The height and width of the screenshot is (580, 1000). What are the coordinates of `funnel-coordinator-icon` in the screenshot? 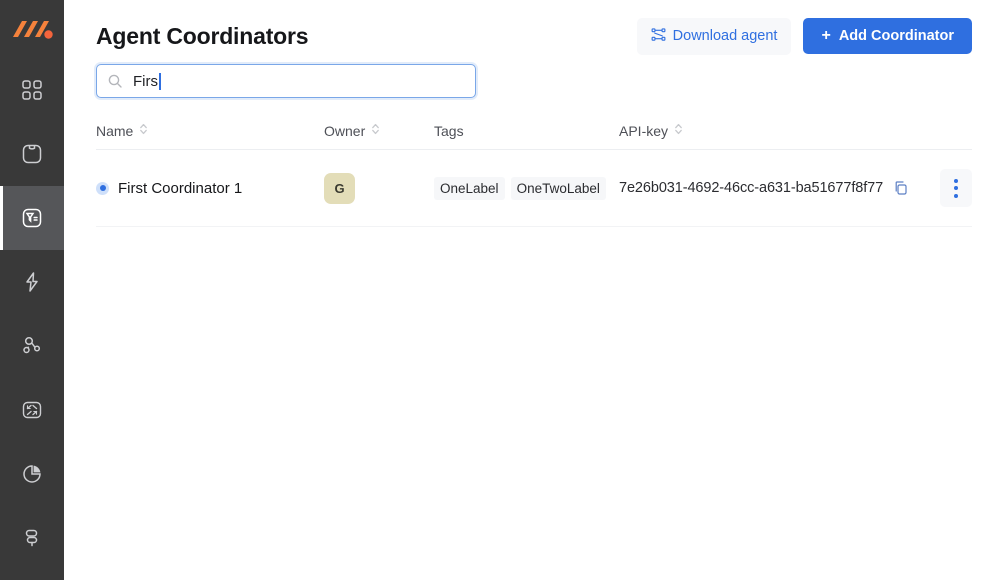 It's located at (32, 218).